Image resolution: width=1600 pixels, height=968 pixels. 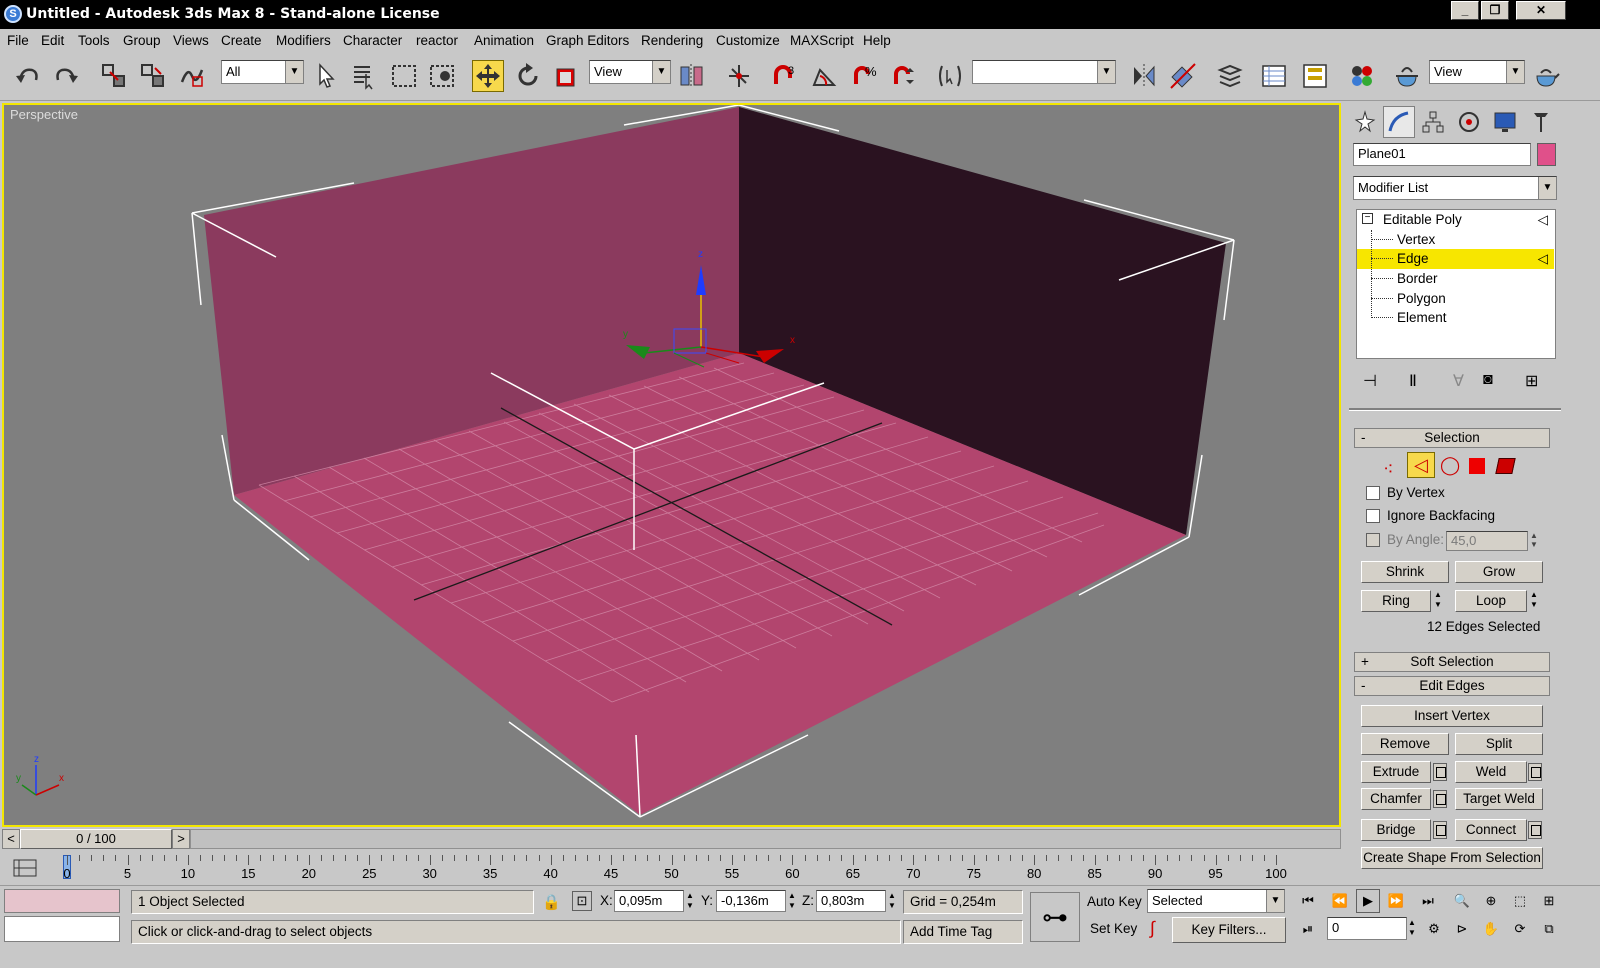 What do you see at coordinates (114, 76) in the screenshot?
I see `select-and-link-icon` at bounding box center [114, 76].